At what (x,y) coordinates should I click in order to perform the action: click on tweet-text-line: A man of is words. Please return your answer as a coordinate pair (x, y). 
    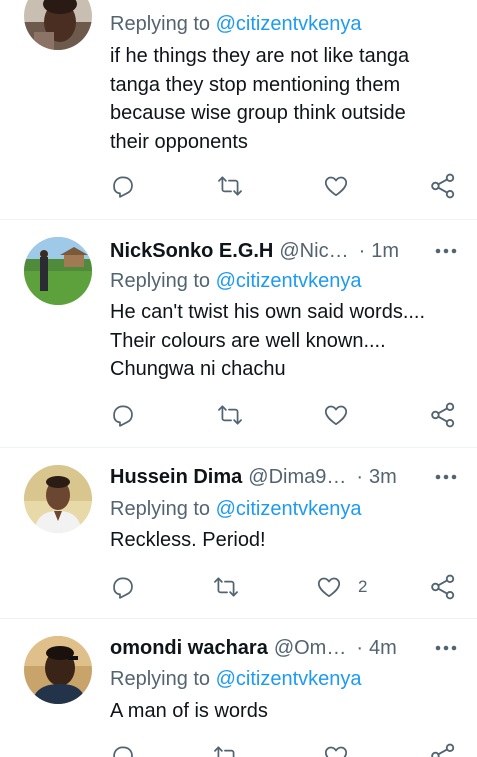
    Looking at the image, I should click on (189, 711).